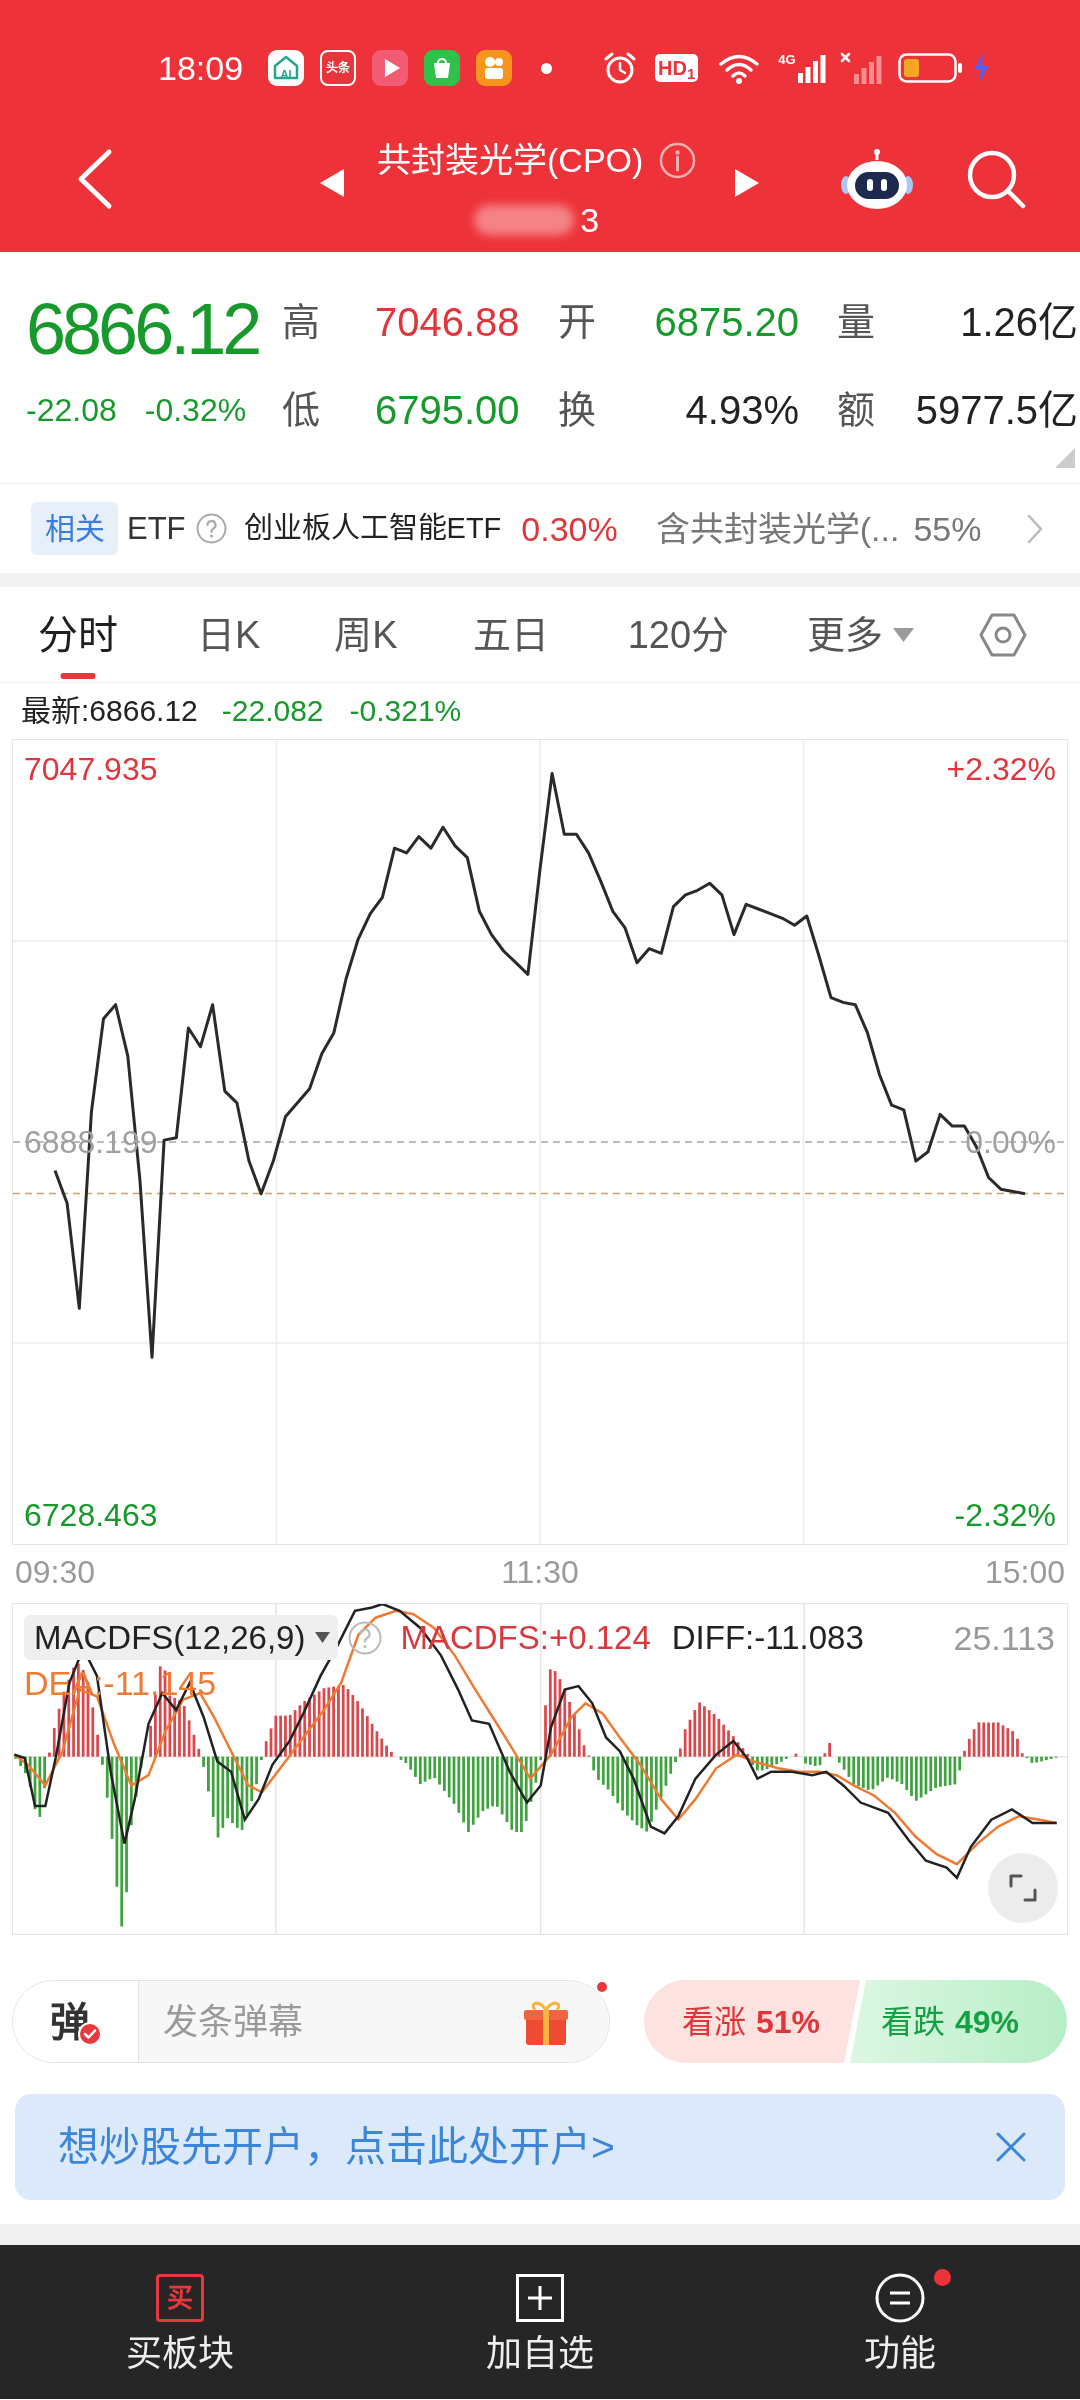 This screenshot has width=1080, height=2400. I want to click on battery-icon, so click(930, 68).